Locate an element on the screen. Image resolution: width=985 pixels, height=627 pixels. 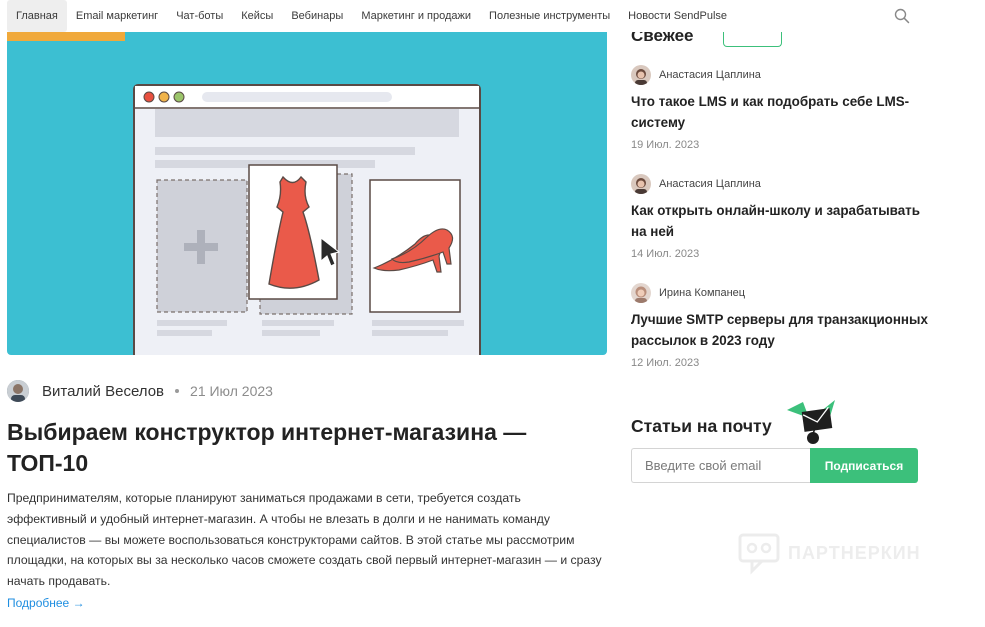
nav-item-cases: Кейсы is located at coordinates (257, 16).